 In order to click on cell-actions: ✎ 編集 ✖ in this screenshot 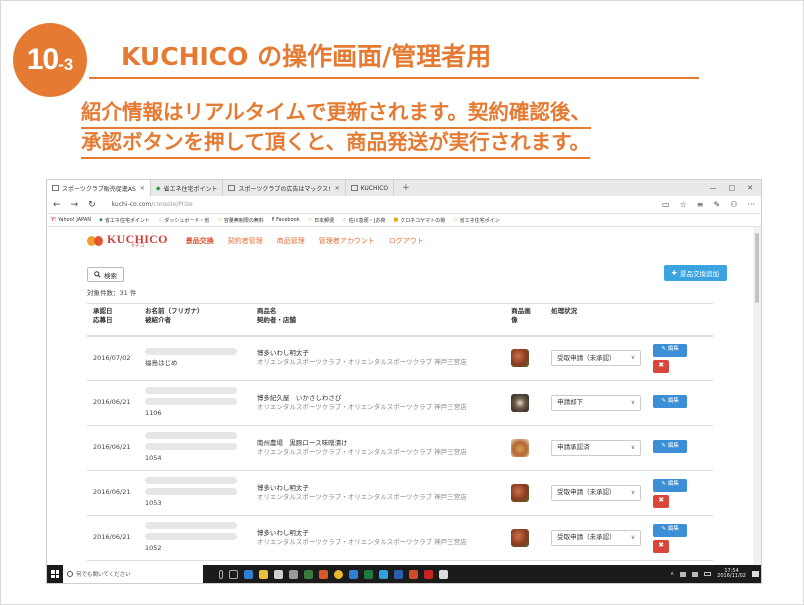, I will do `click(680, 493)`.